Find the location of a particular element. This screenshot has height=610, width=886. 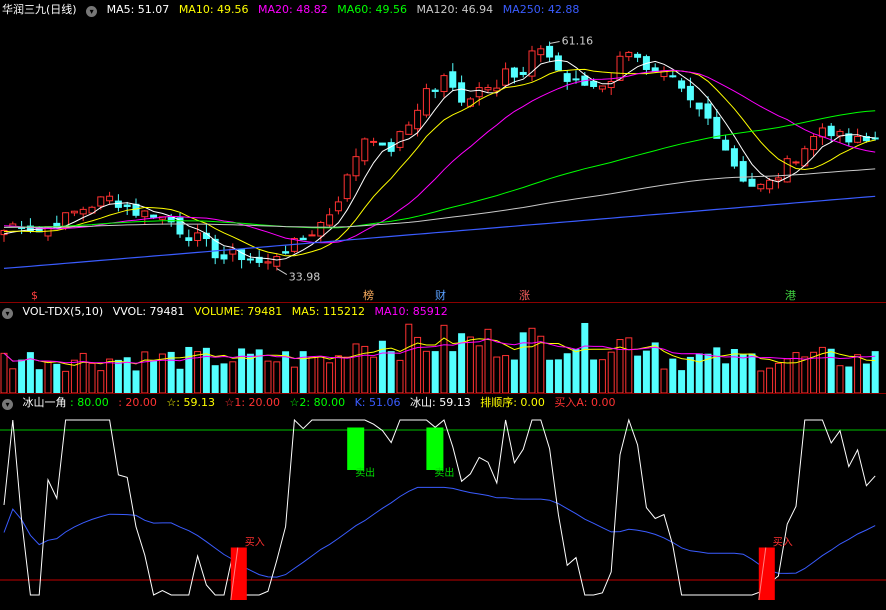

volume-panel is located at coordinates (439, 358).